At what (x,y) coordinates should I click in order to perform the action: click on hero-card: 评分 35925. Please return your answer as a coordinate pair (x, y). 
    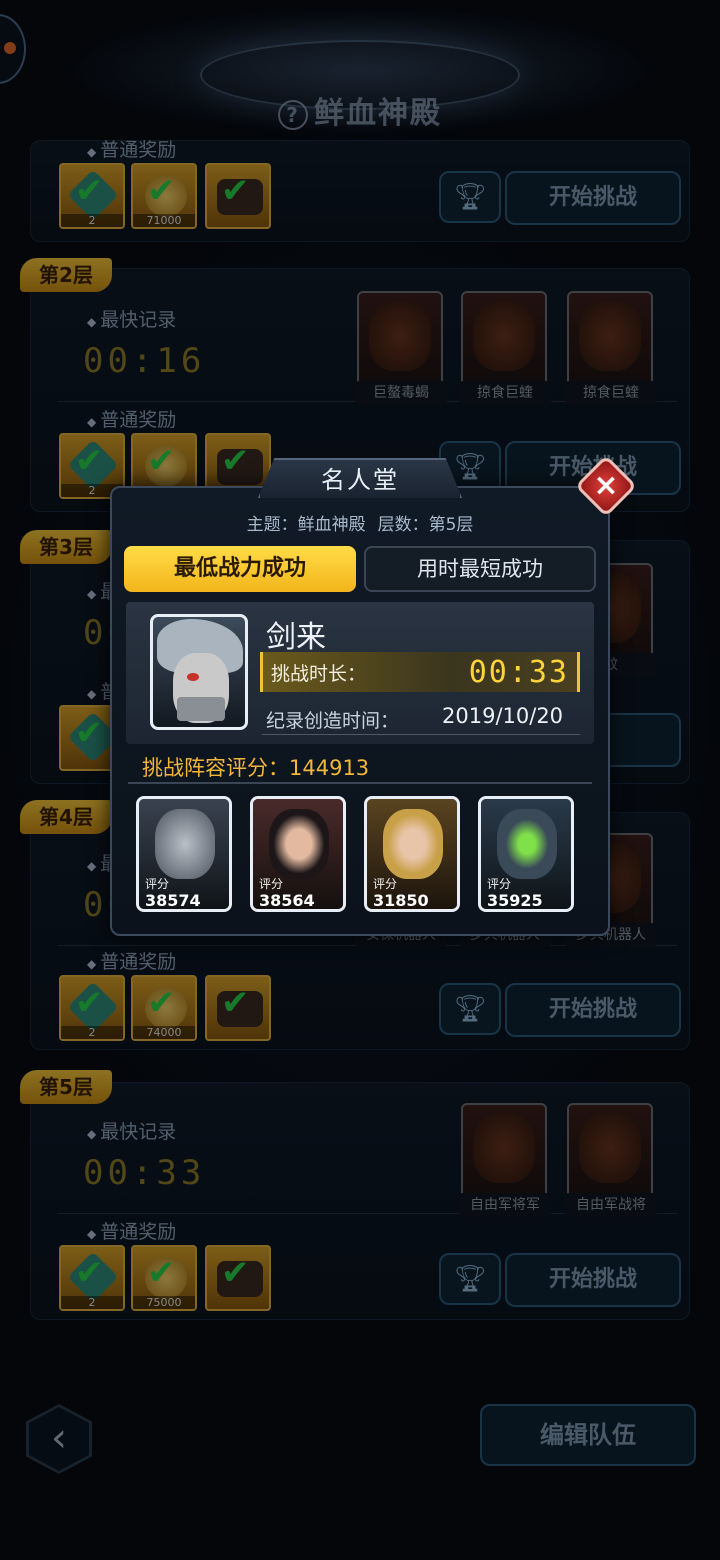
    Looking at the image, I should click on (526, 854).